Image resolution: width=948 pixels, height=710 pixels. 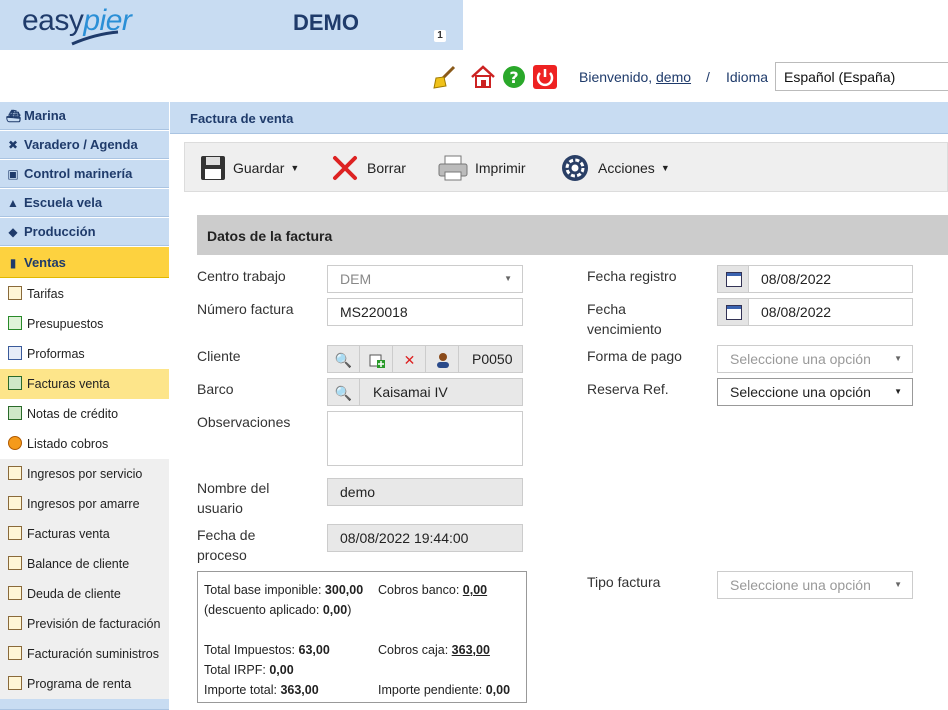 What do you see at coordinates (84, 534) in the screenshot?
I see `sidebar-report-facturas-venta: Facturas venta` at bounding box center [84, 534].